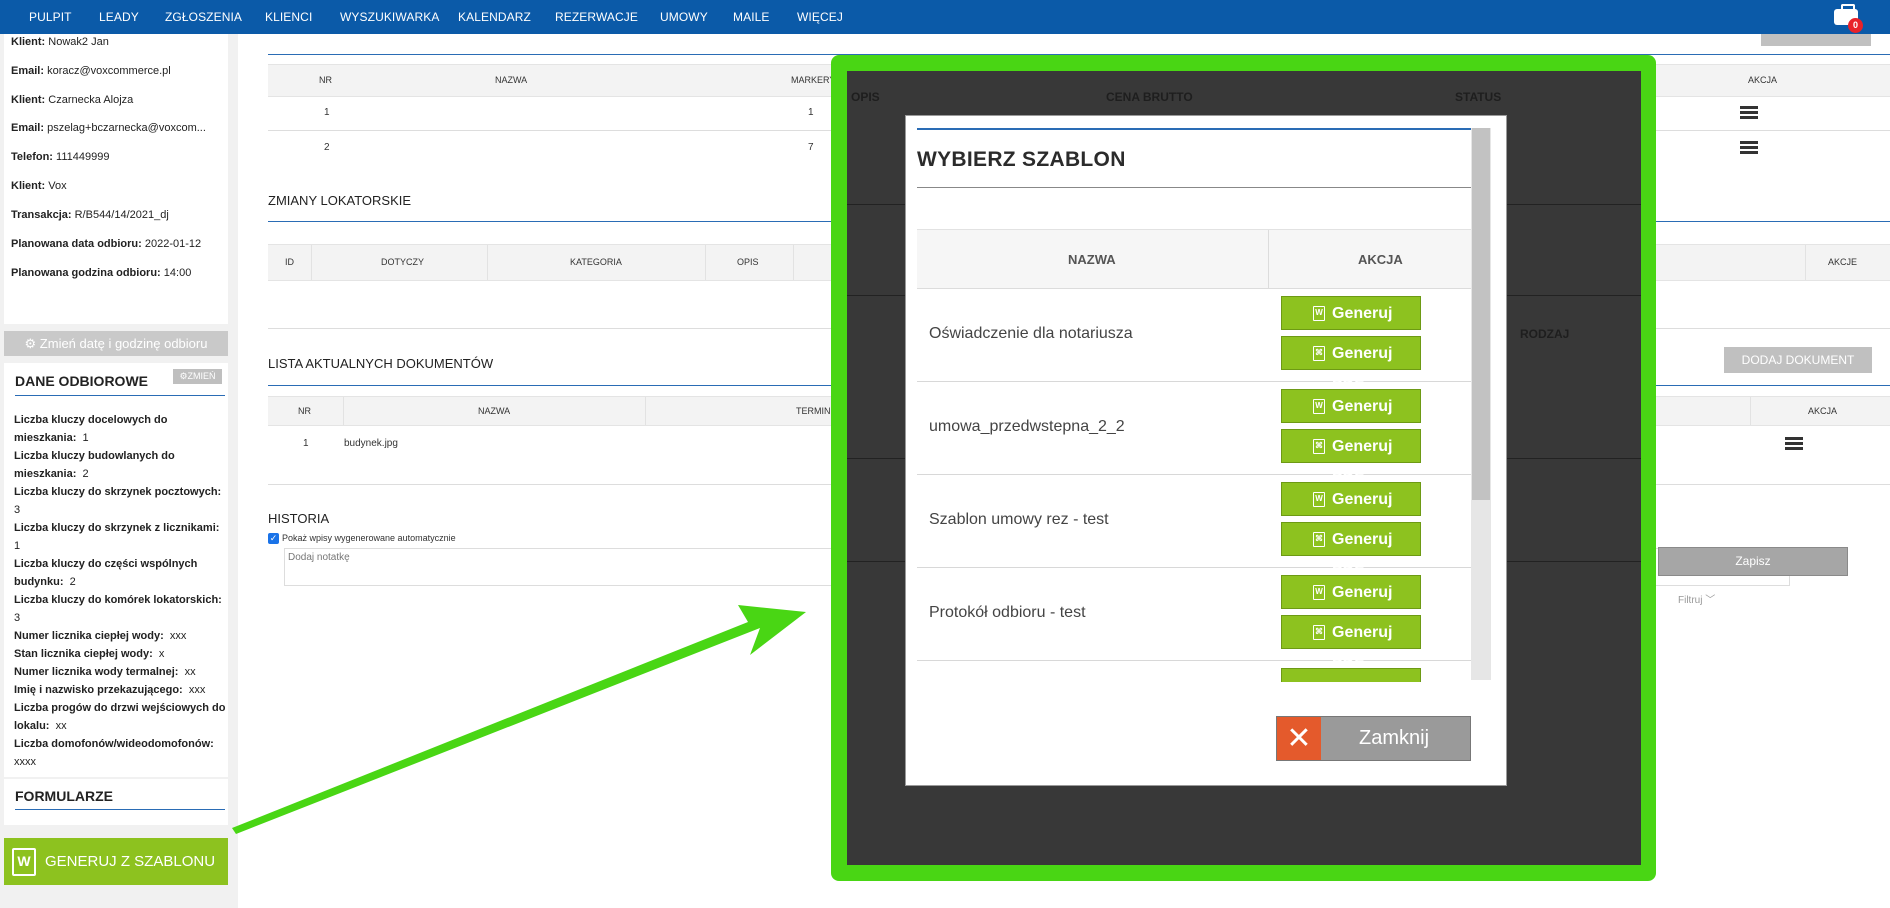 This screenshot has height=908, width=1890. Describe the element at coordinates (519, 719) in the screenshot. I see `annotation-arrow` at that location.